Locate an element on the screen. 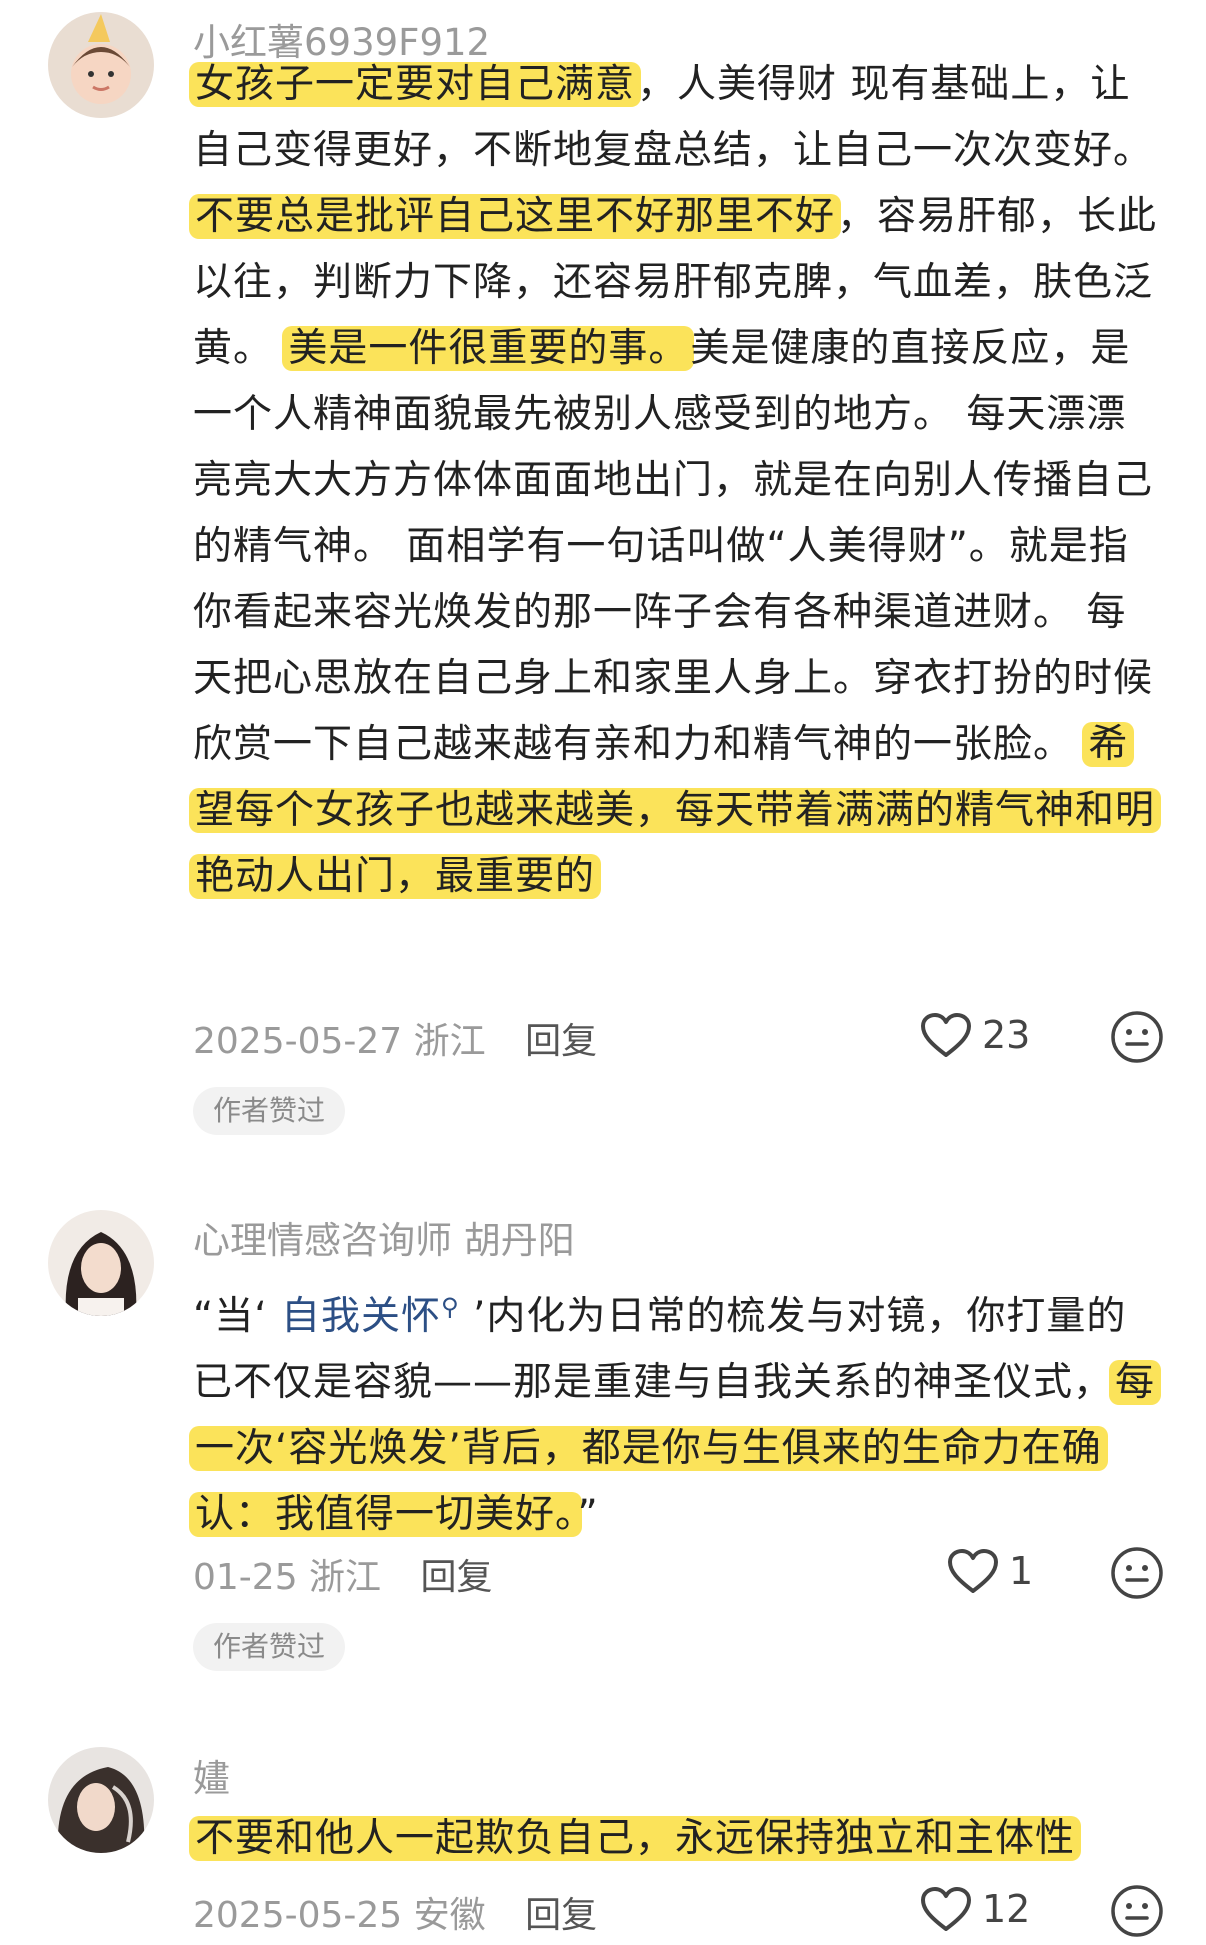 The image size is (1206, 1945). date-location: 2025-05-25 安徽 is located at coordinates (339, 1915).